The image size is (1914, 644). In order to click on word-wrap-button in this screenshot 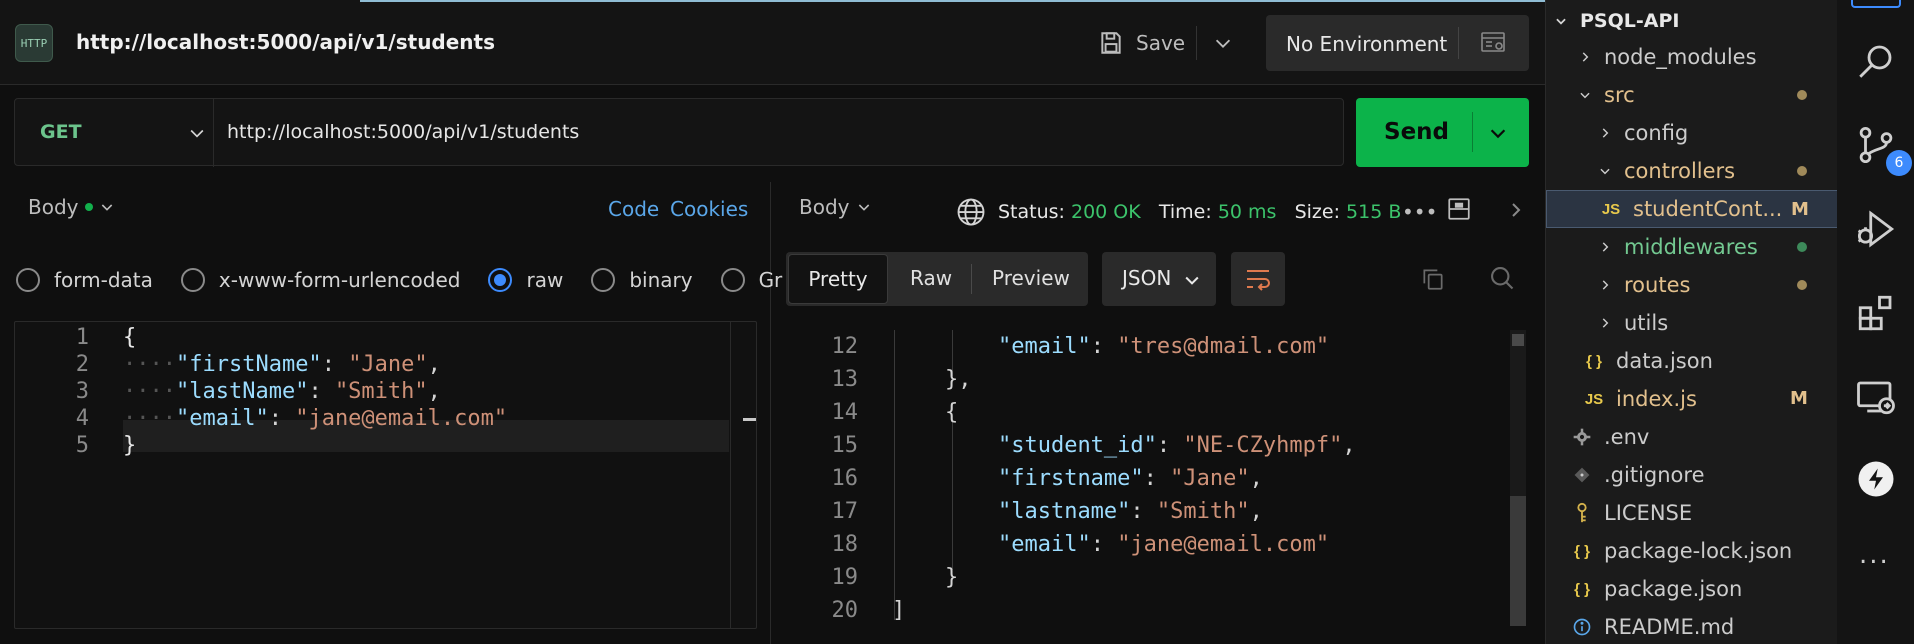, I will do `click(1258, 279)`.